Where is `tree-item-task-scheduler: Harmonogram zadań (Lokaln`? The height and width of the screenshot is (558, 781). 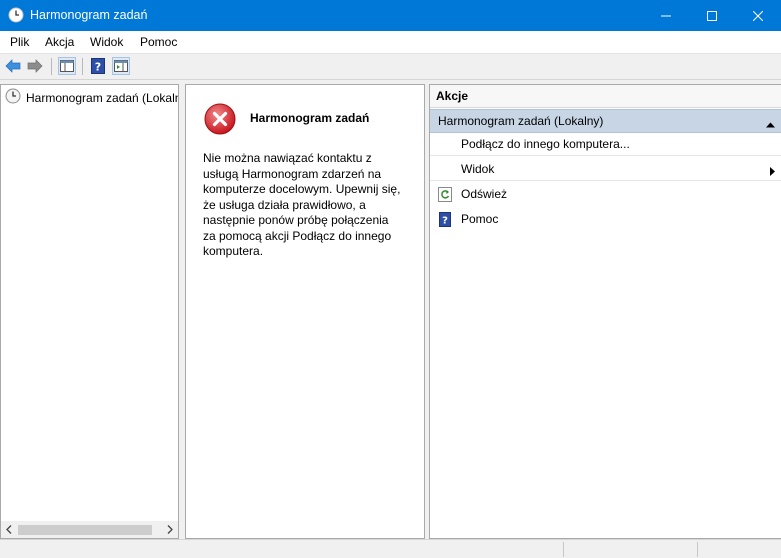 tree-item-task-scheduler: Harmonogram zadań (Lokaln is located at coordinates (92, 97).